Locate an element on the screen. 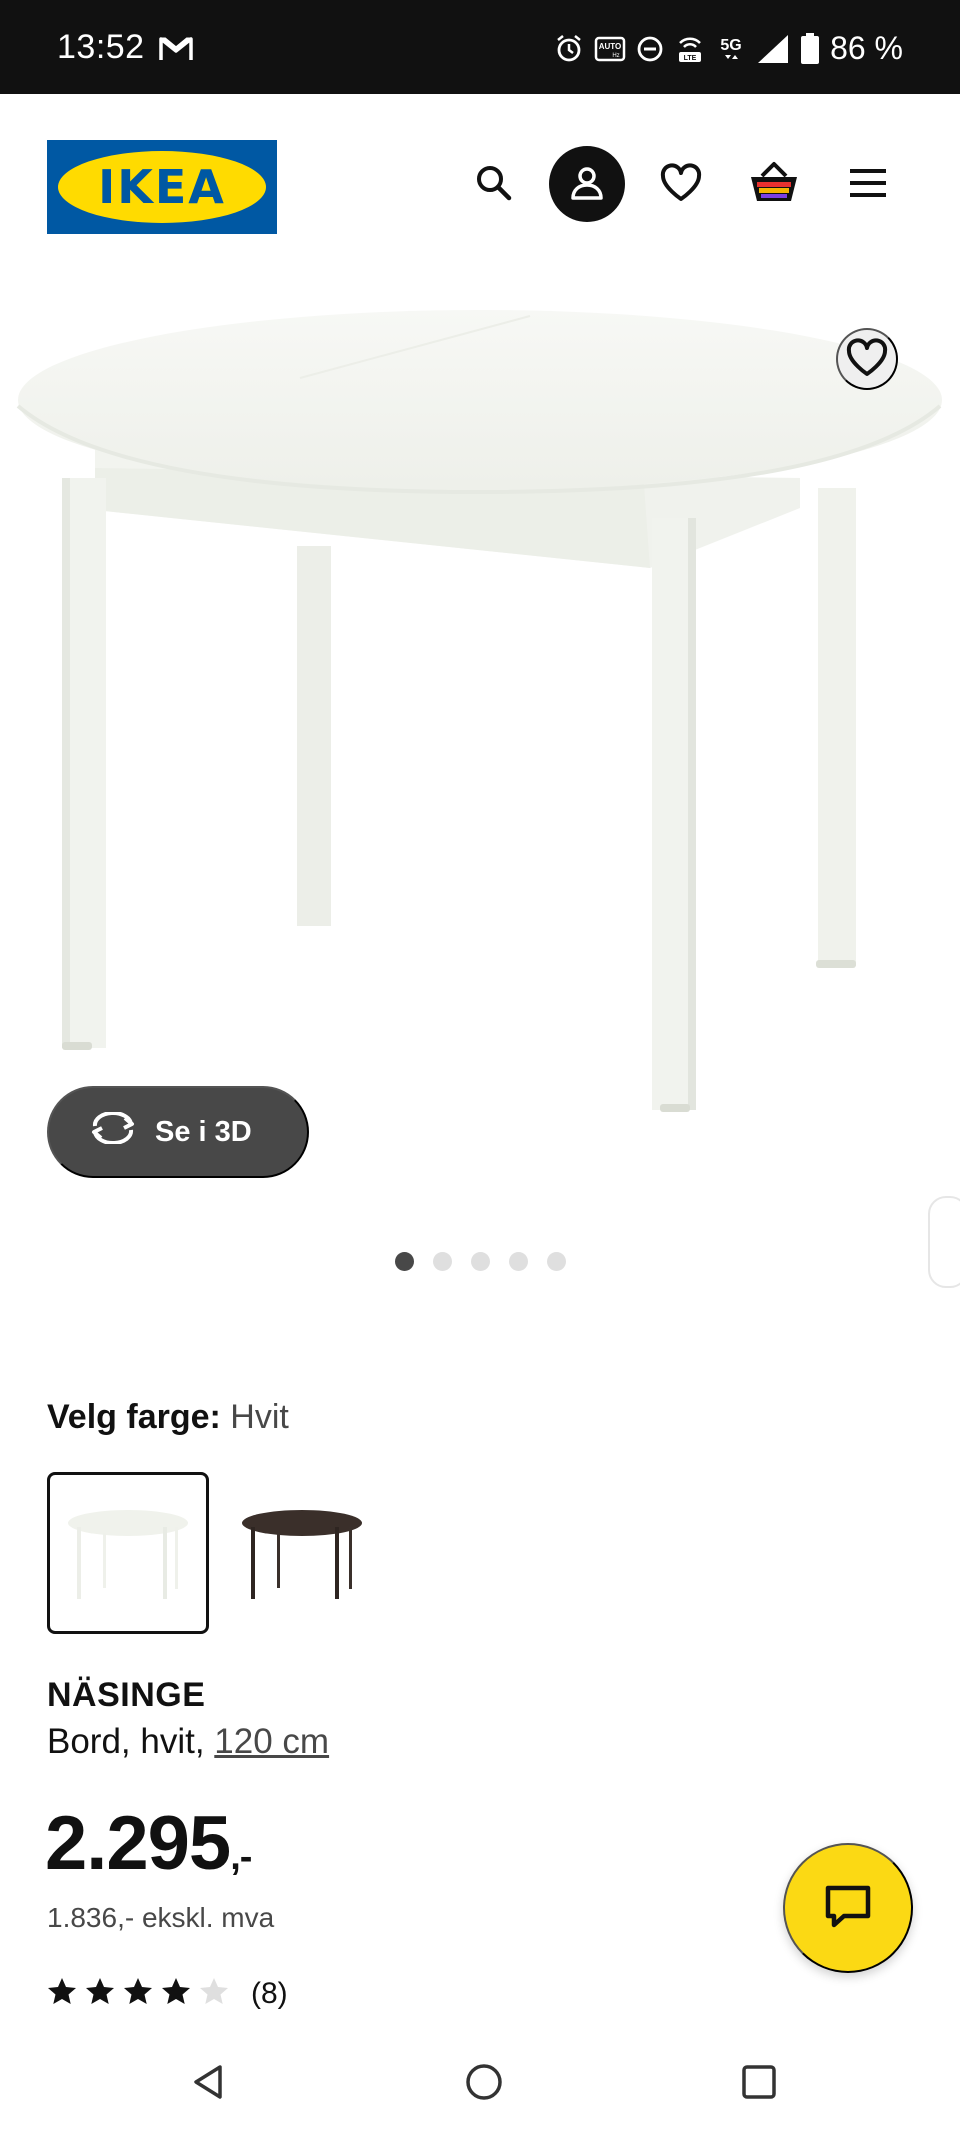  auto-hz-icon: AUTO Hz is located at coordinates (610, 49).